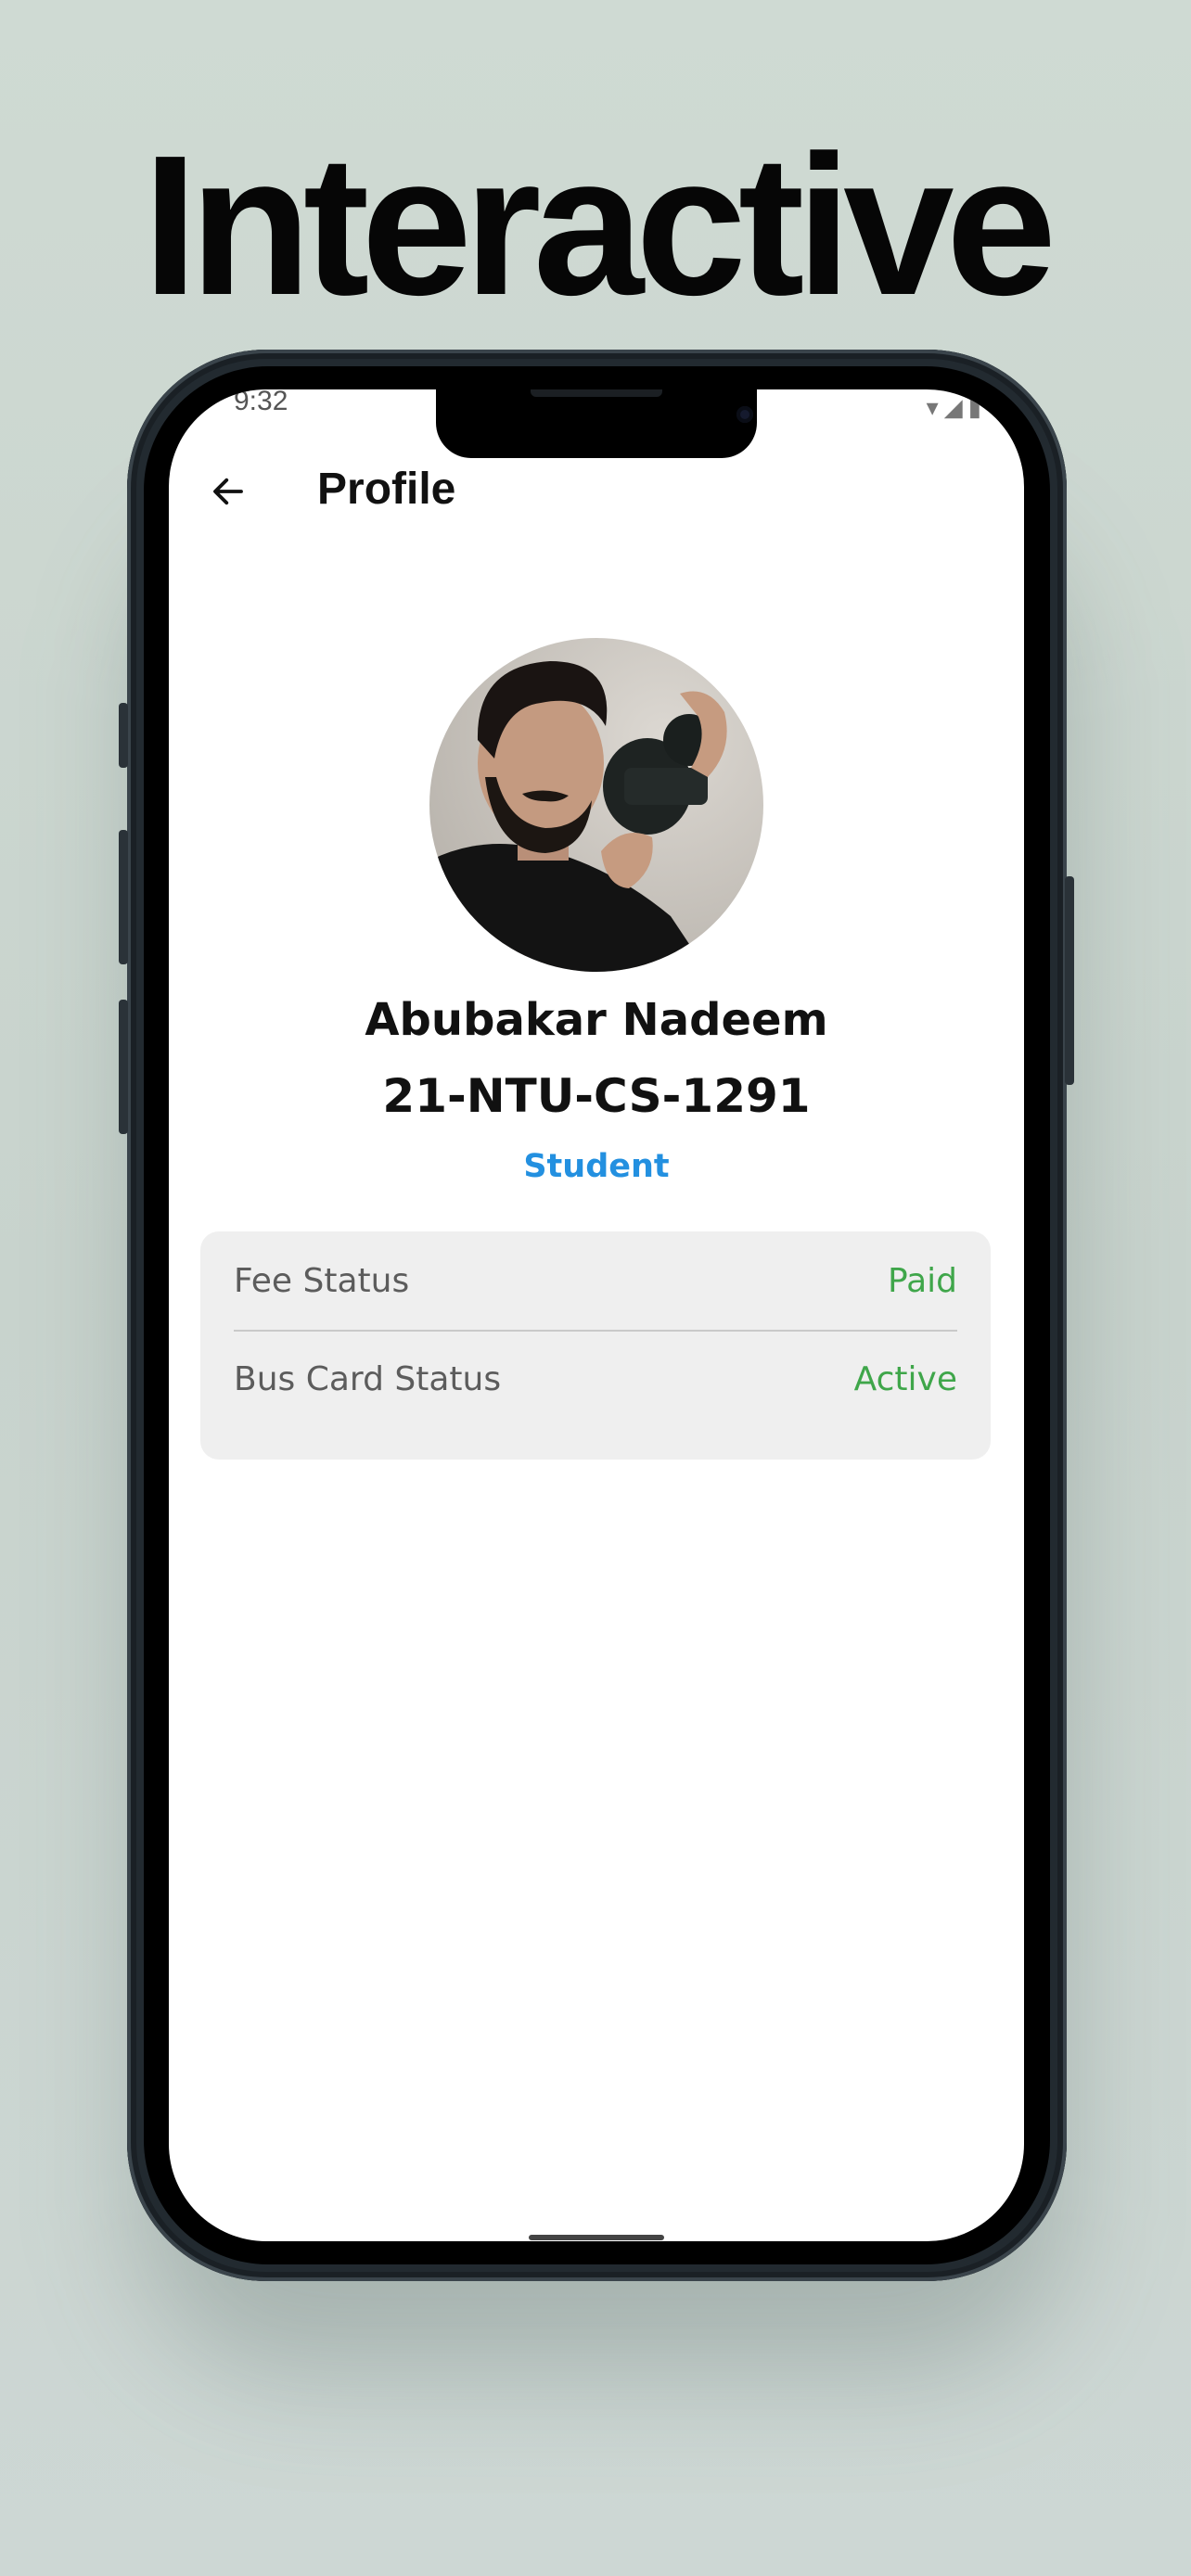  What do you see at coordinates (123, 897) in the screenshot?
I see `side-button-volume-up` at bounding box center [123, 897].